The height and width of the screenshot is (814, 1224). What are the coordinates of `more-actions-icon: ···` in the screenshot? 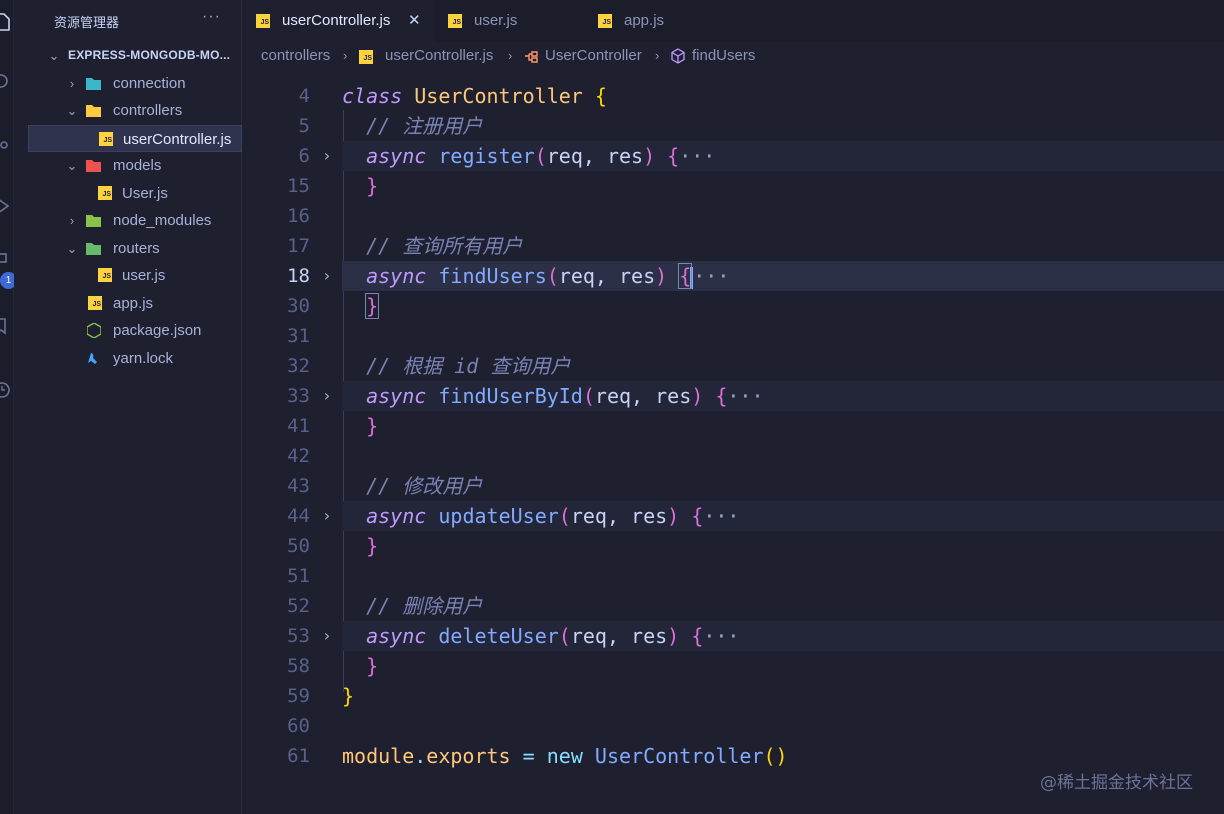 It's located at (211, 17).